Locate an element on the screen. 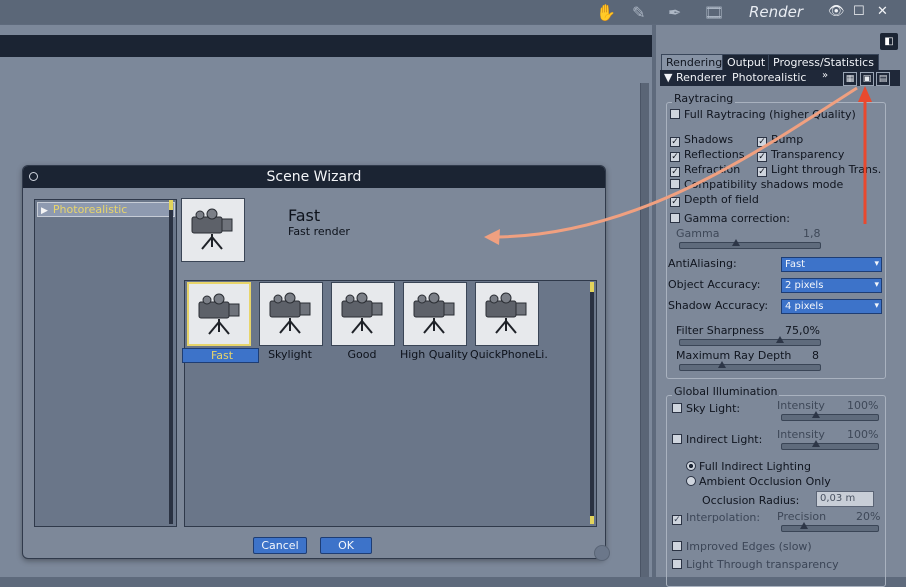 The image size is (906, 587). open-icon: ▤ is located at coordinates (883, 79).